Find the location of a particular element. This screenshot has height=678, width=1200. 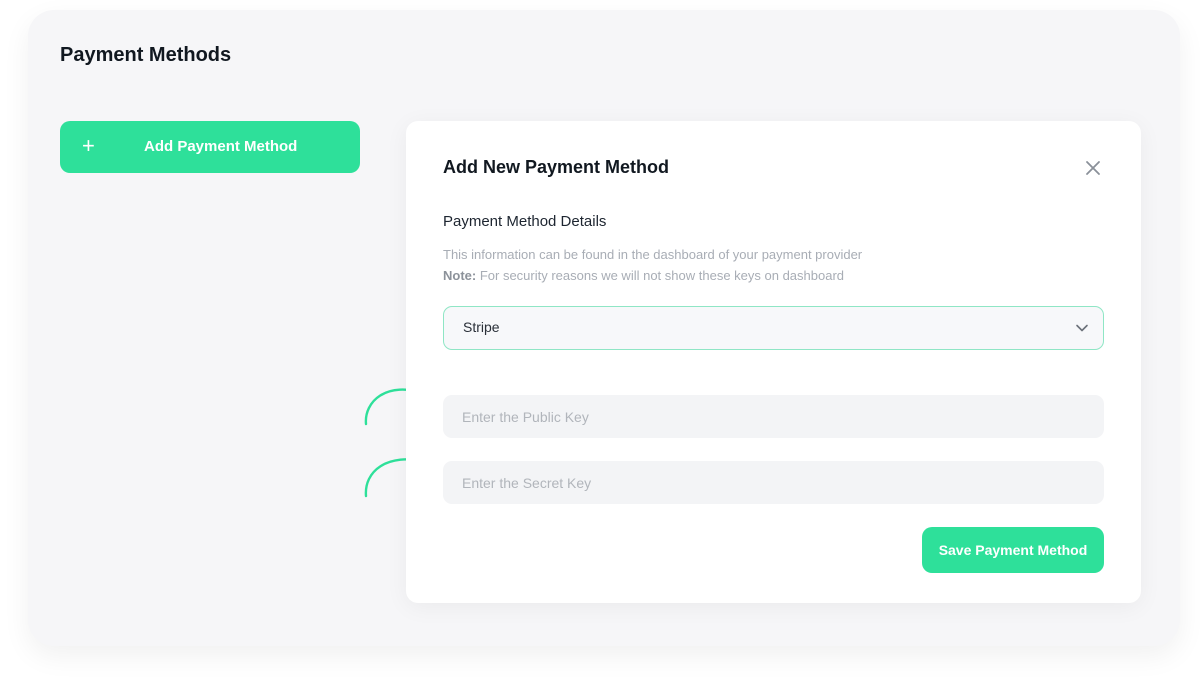

plus-icon: + is located at coordinates (88, 145).